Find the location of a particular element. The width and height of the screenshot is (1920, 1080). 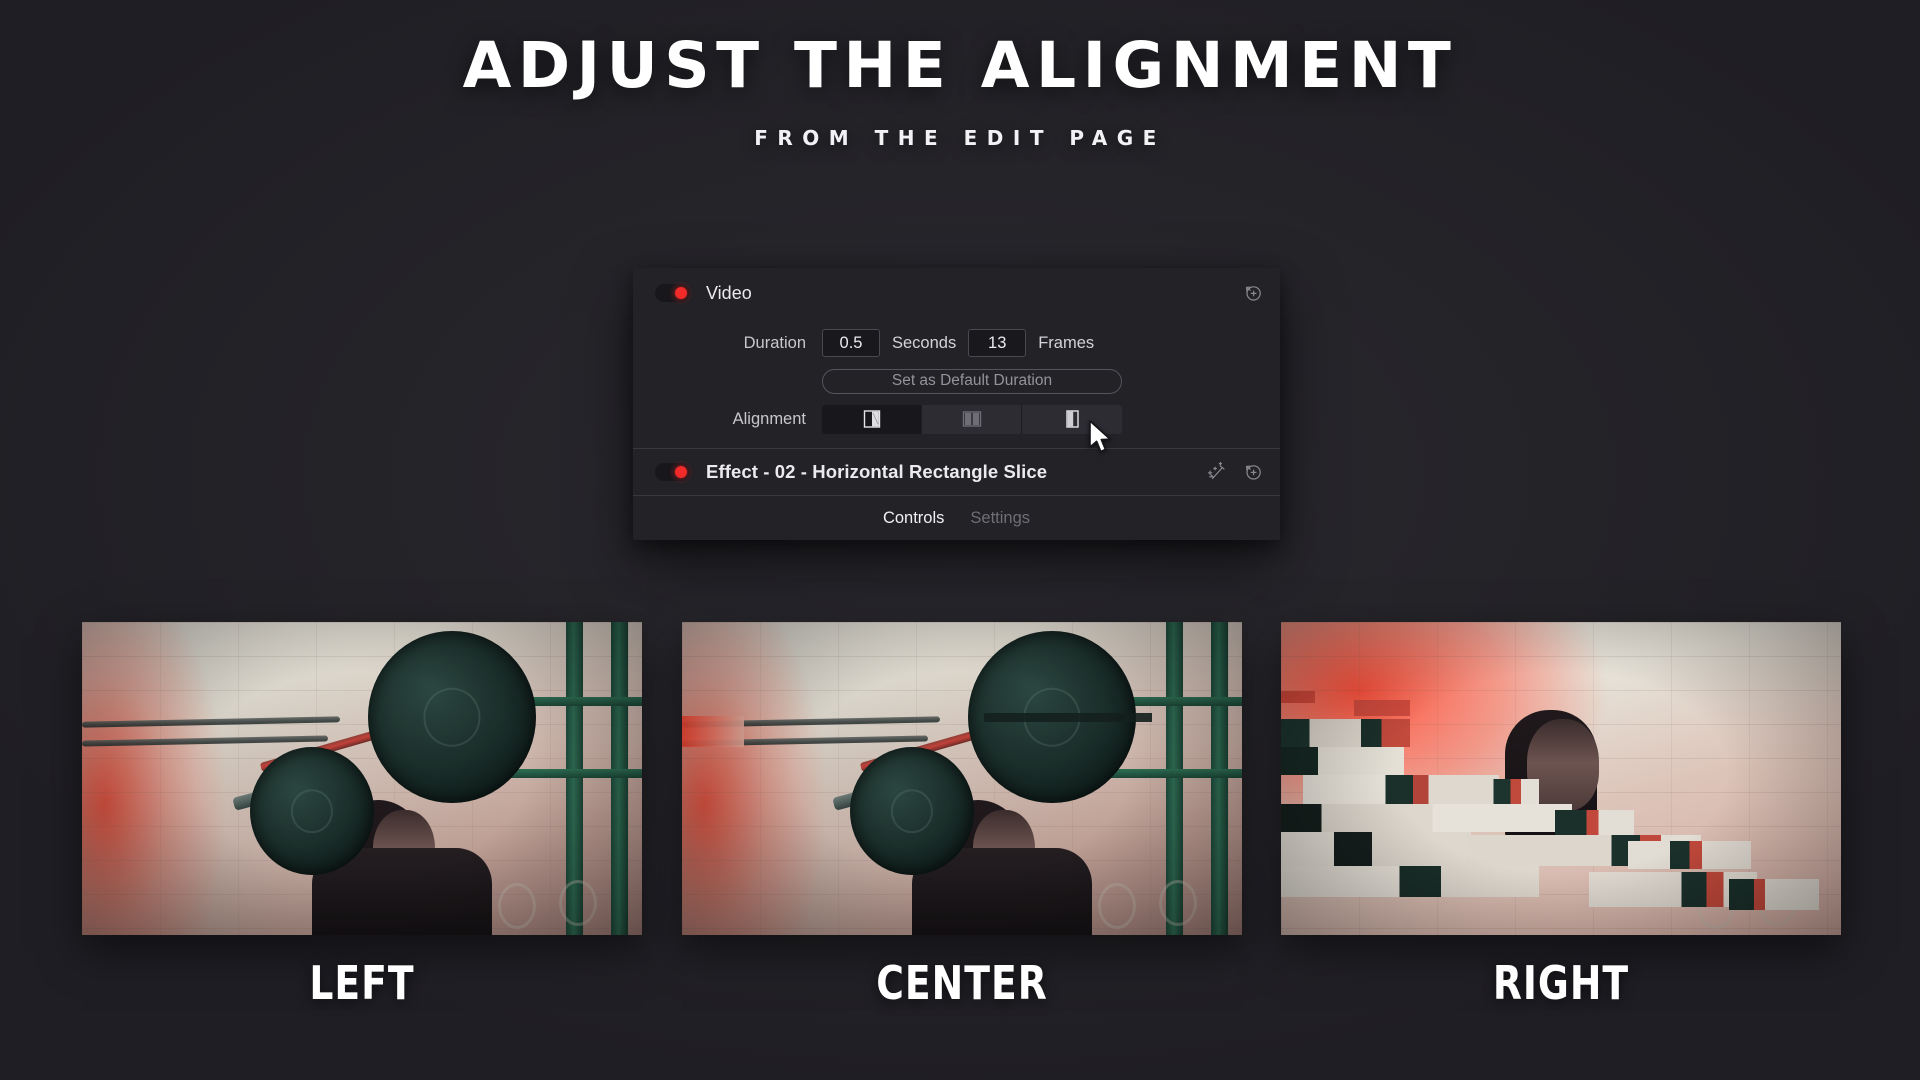

frames-unit-label: Frames is located at coordinates (1066, 342).